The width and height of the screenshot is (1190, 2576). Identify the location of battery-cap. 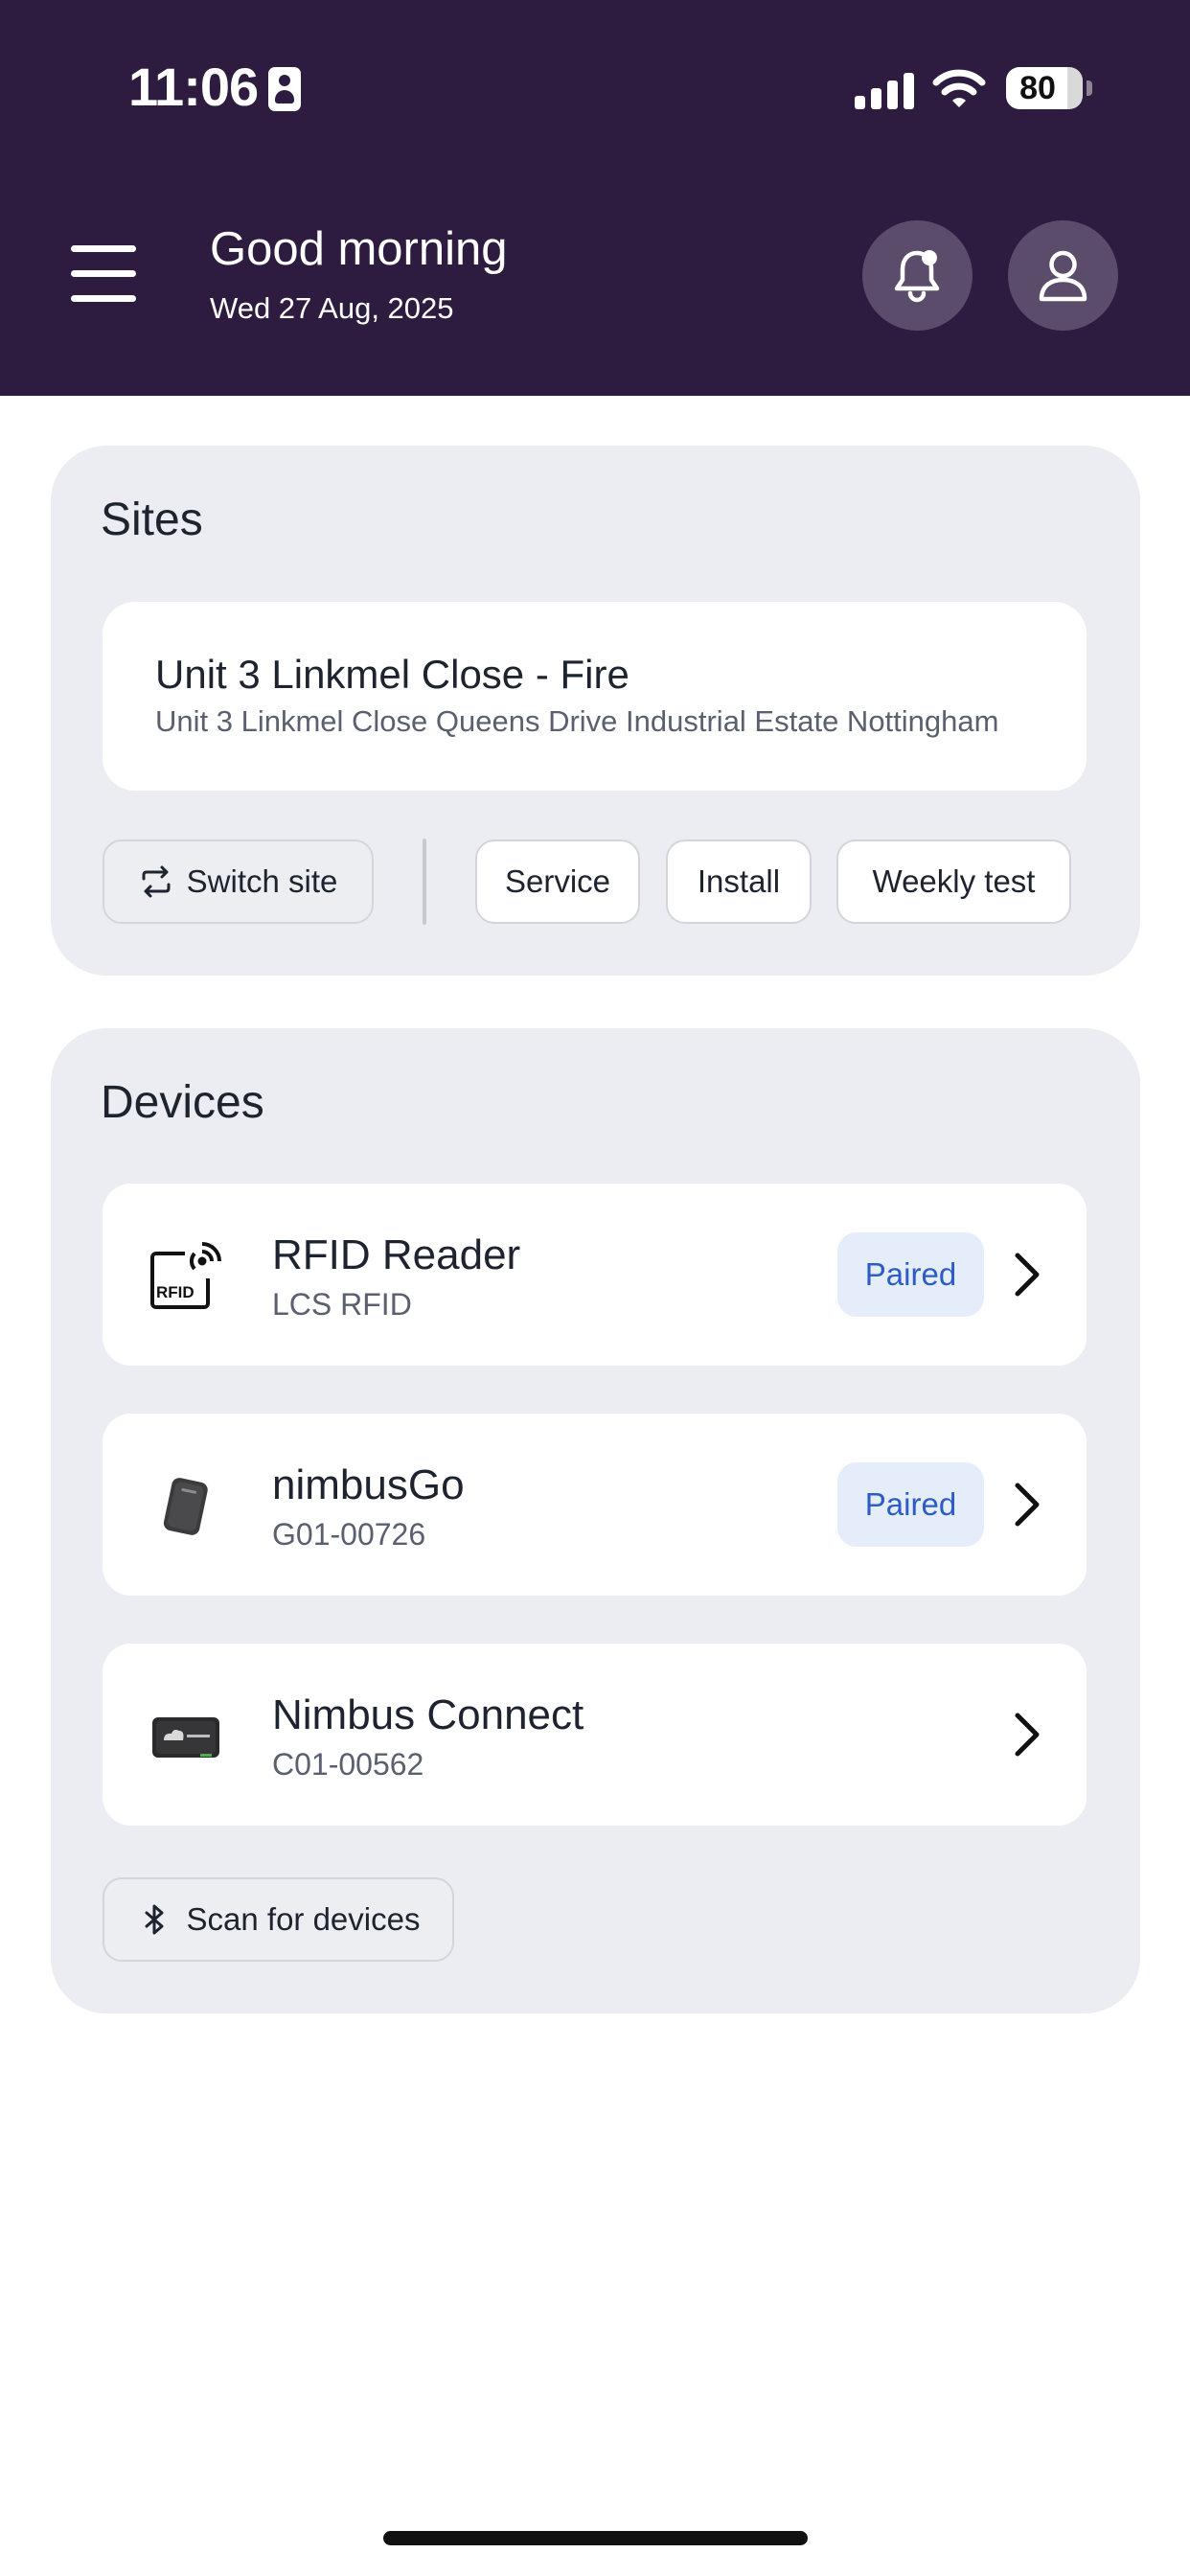
(1090, 88).